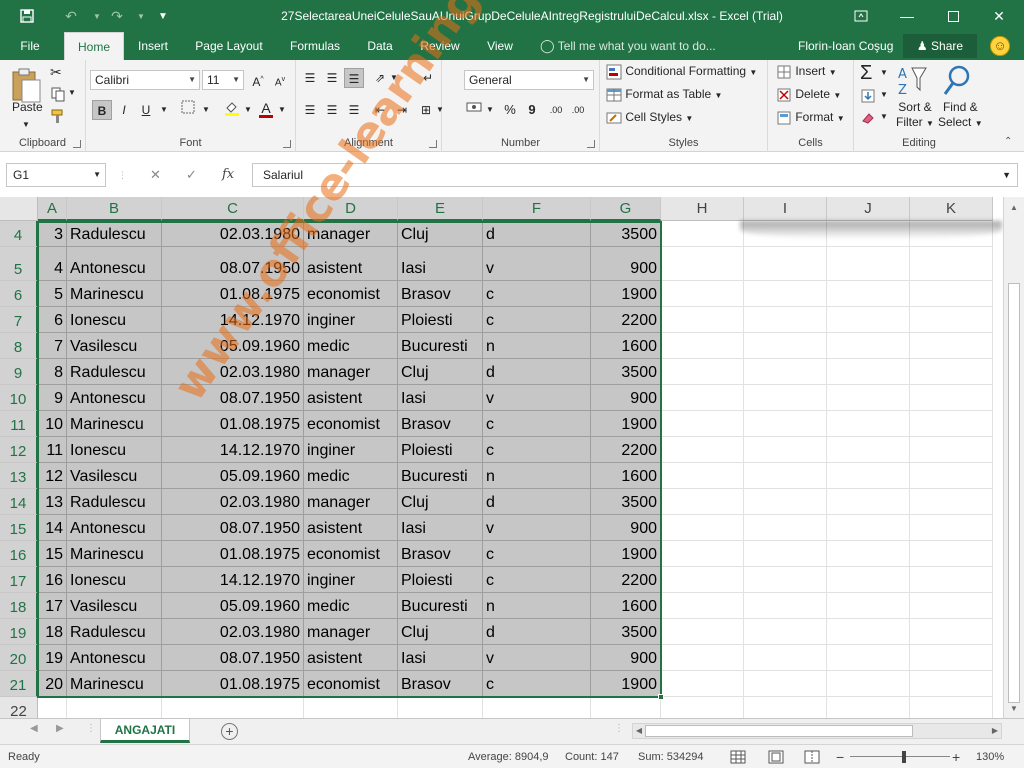 This screenshot has width=1024, height=768. I want to click on fill-icon, so click(868, 97).